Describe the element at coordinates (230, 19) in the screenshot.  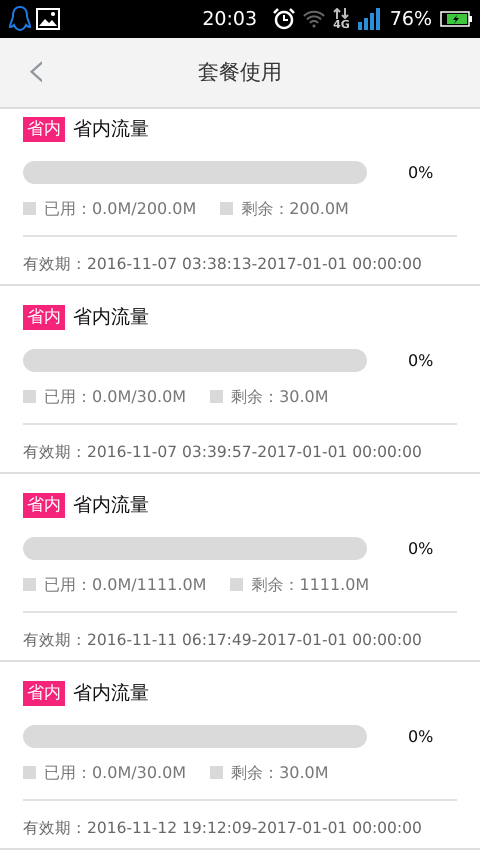
I see `status-time: 20:03` at that location.